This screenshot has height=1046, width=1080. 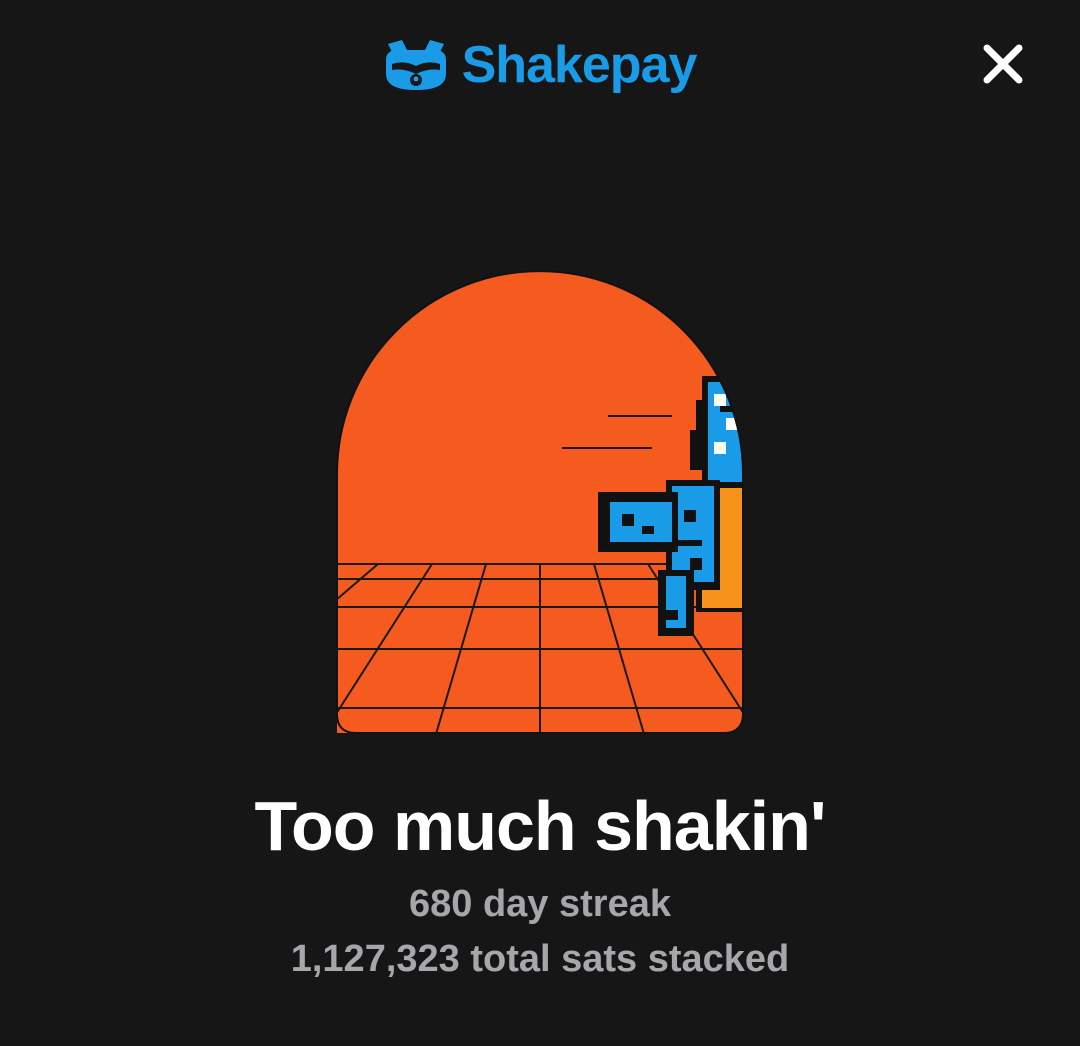 What do you see at coordinates (579, 65) in the screenshot?
I see `brand-name: Shakepay` at bounding box center [579, 65].